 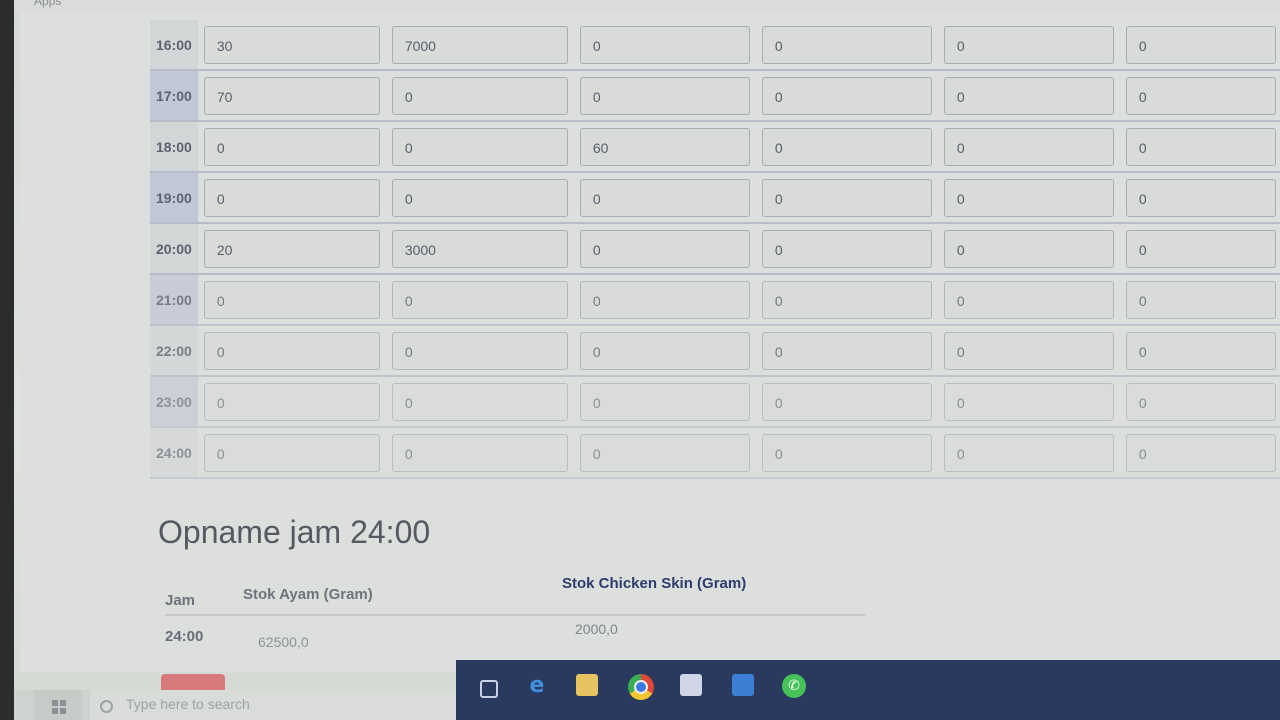 I want to click on row-time: 21:00, so click(x=174, y=300).